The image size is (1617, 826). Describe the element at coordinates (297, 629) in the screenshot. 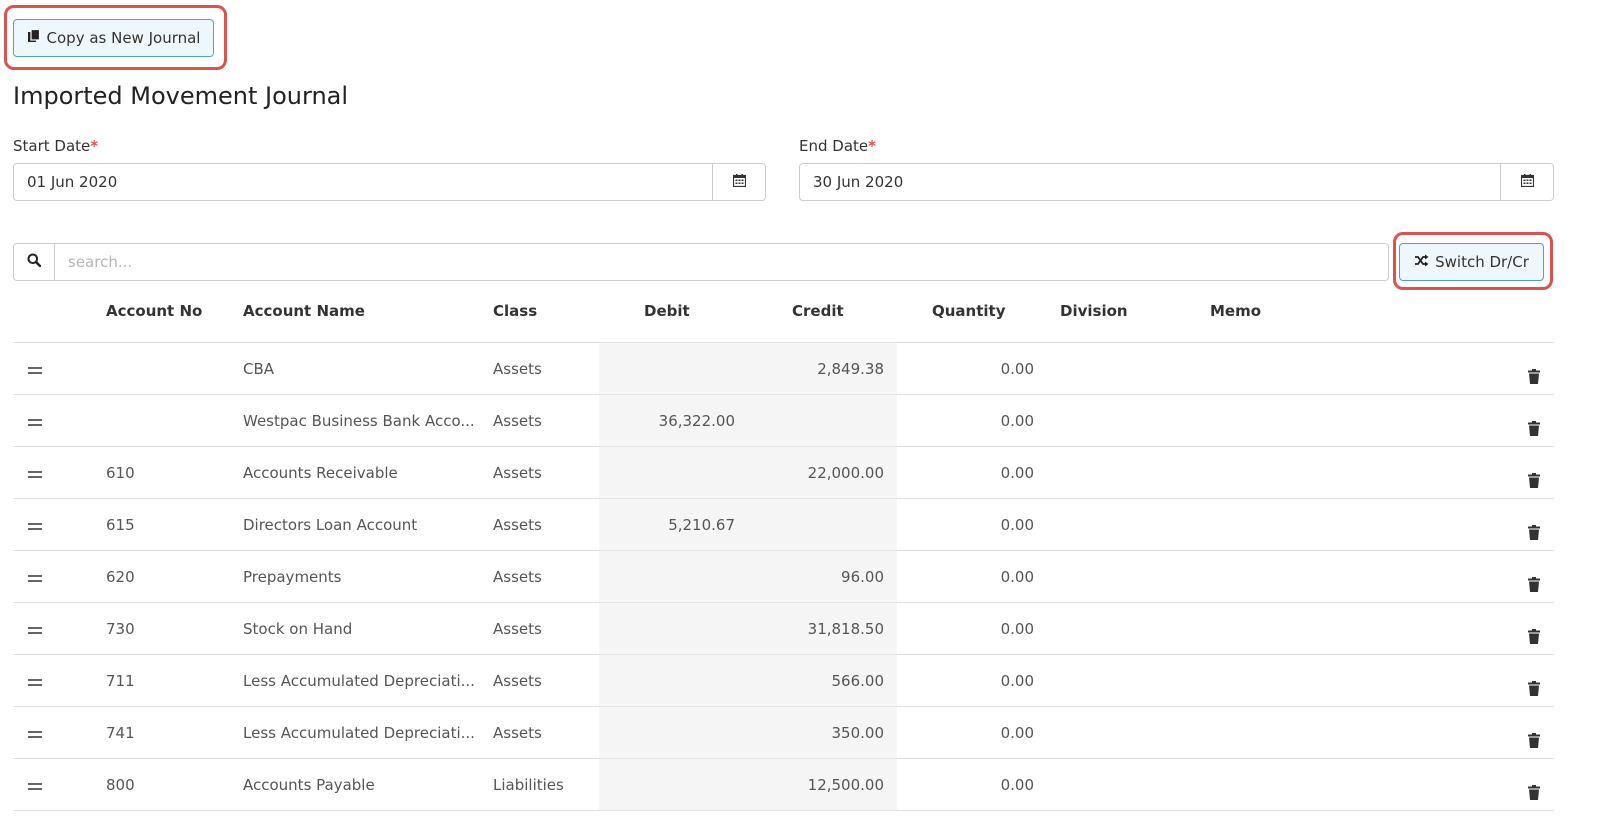

I see `cell-account-name: Stock on Hand` at that location.